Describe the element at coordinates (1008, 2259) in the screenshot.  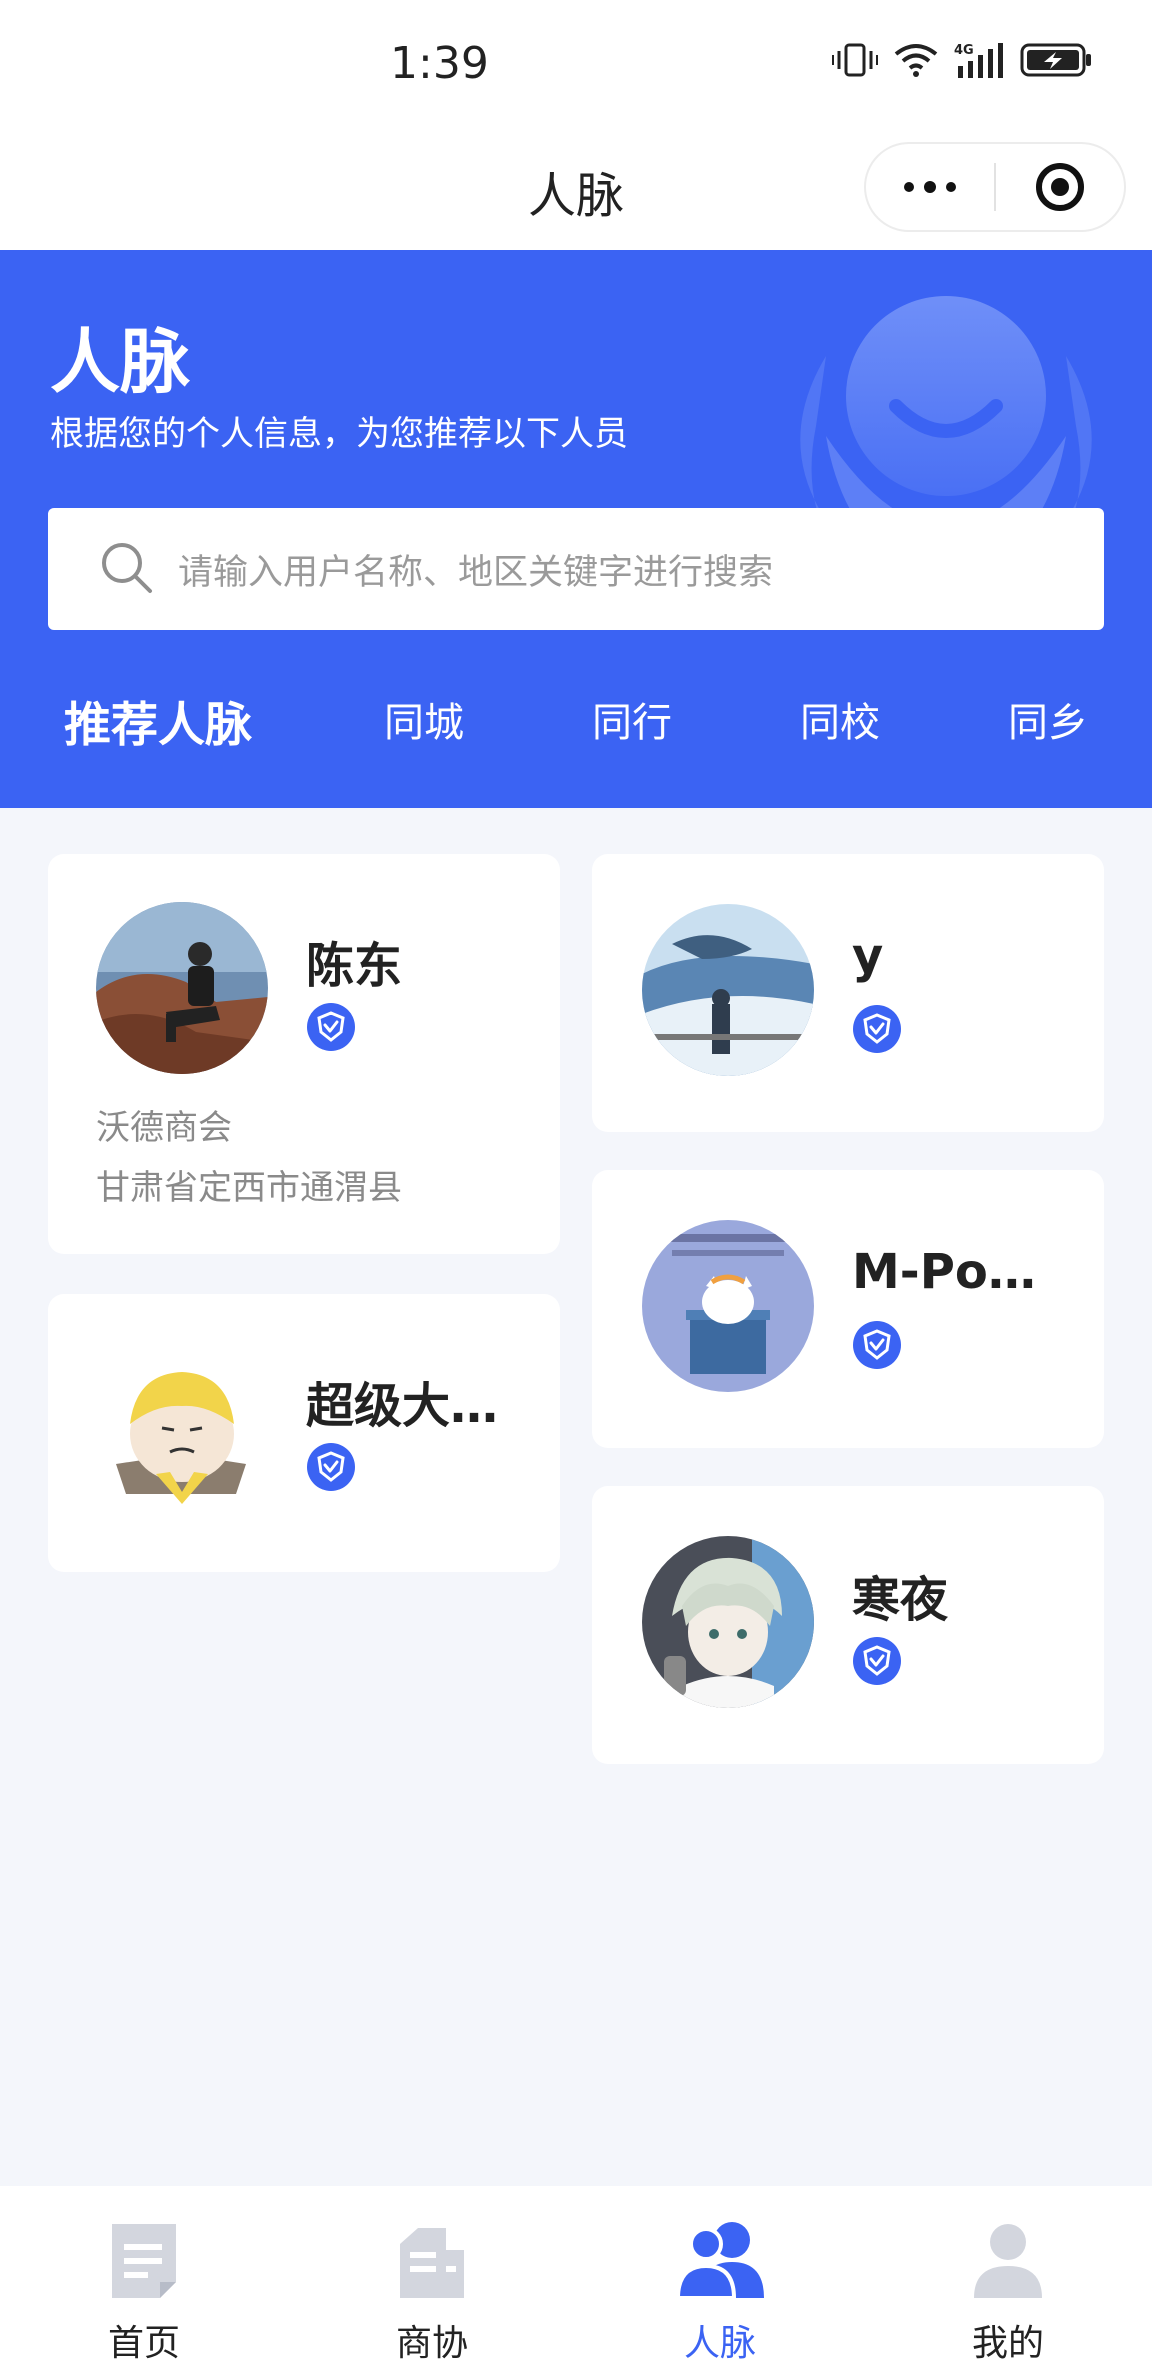
I see `user-icon` at that location.